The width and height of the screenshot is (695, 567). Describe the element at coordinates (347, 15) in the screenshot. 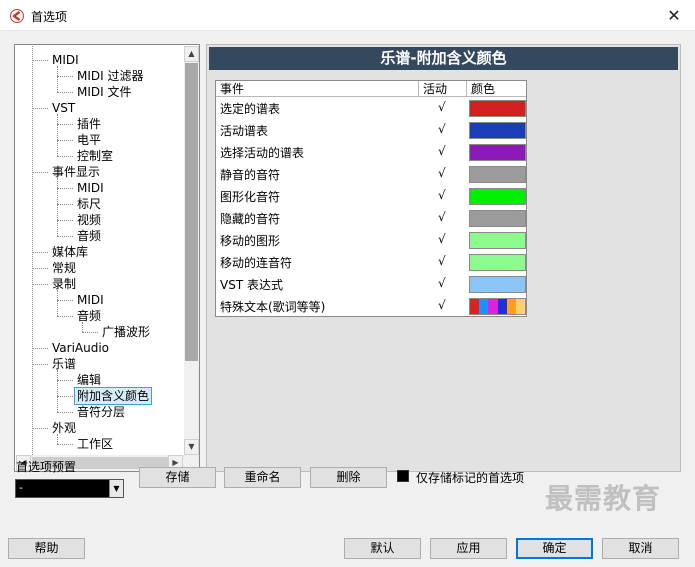

I see `title-bar: 首选项 ✕` at that location.